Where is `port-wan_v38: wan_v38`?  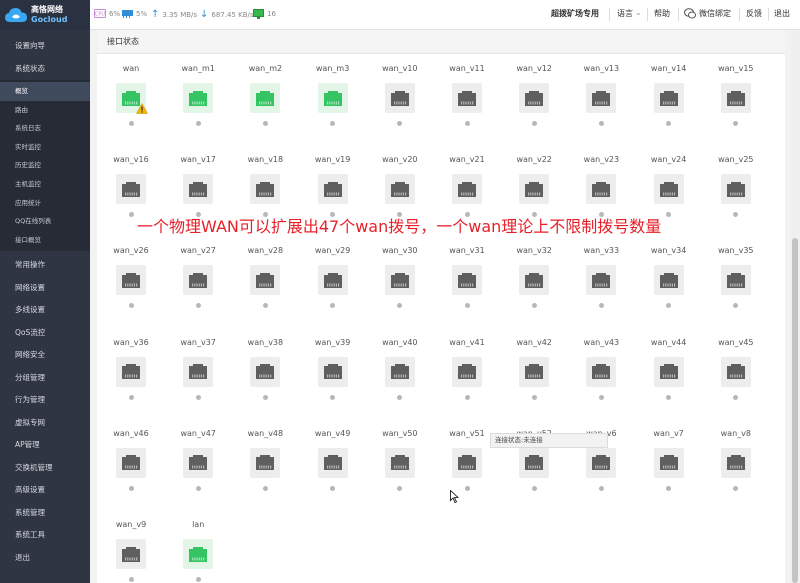
port-wan_v38: wan_v38 is located at coordinates (265, 368).